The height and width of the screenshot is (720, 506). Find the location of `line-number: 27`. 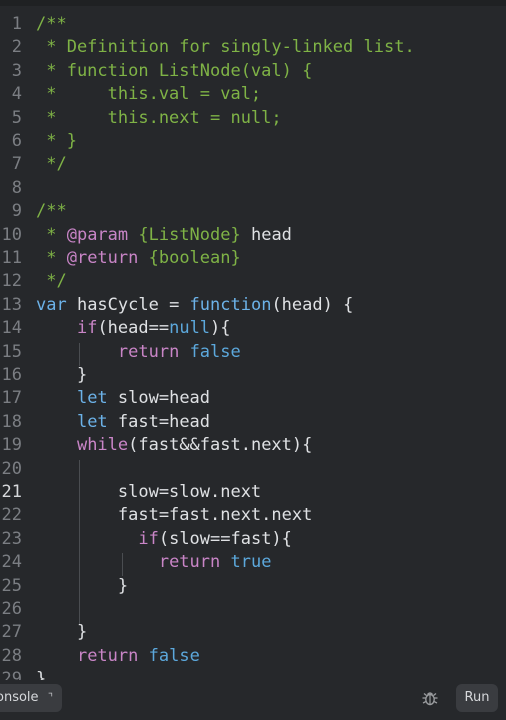

line-number: 27 is located at coordinates (11, 632).